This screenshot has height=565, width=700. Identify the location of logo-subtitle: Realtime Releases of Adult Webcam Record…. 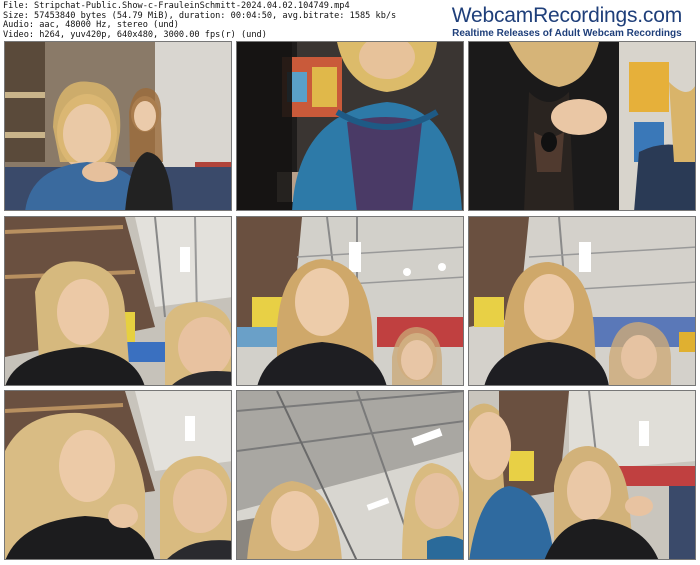
(567, 33).